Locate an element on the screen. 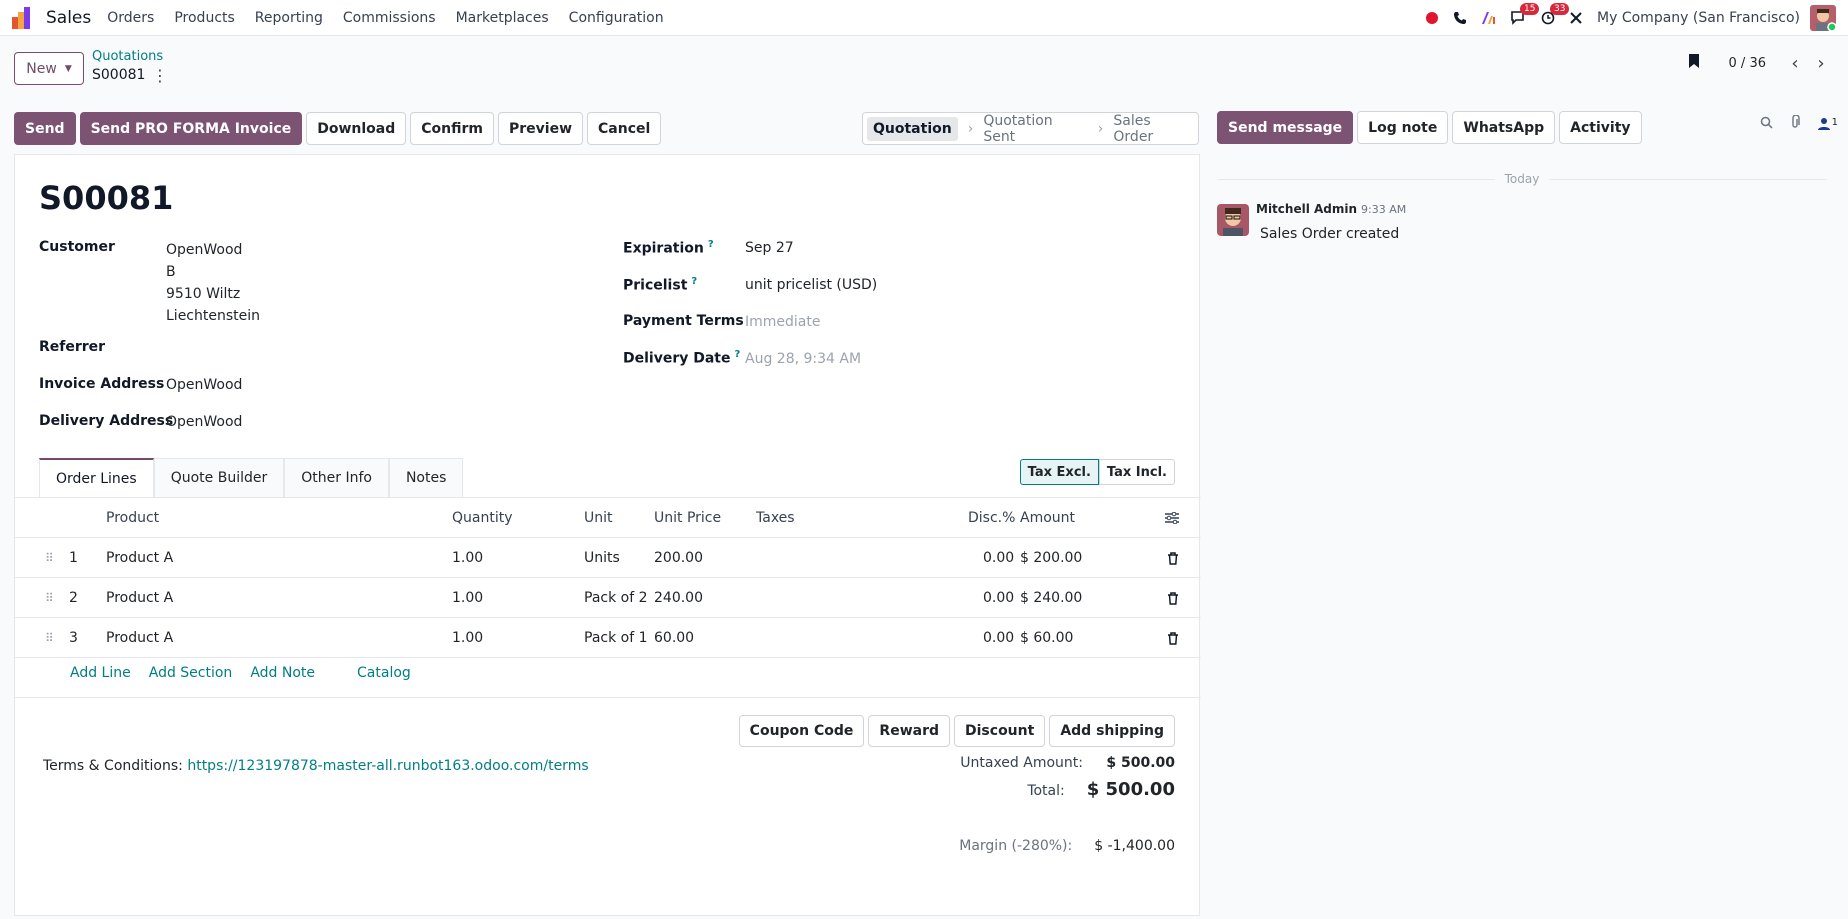 The height and width of the screenshot is (919, 1848). send-proforma-button: Send PRO FORMA Invoice is located at coordinates (191, 128).